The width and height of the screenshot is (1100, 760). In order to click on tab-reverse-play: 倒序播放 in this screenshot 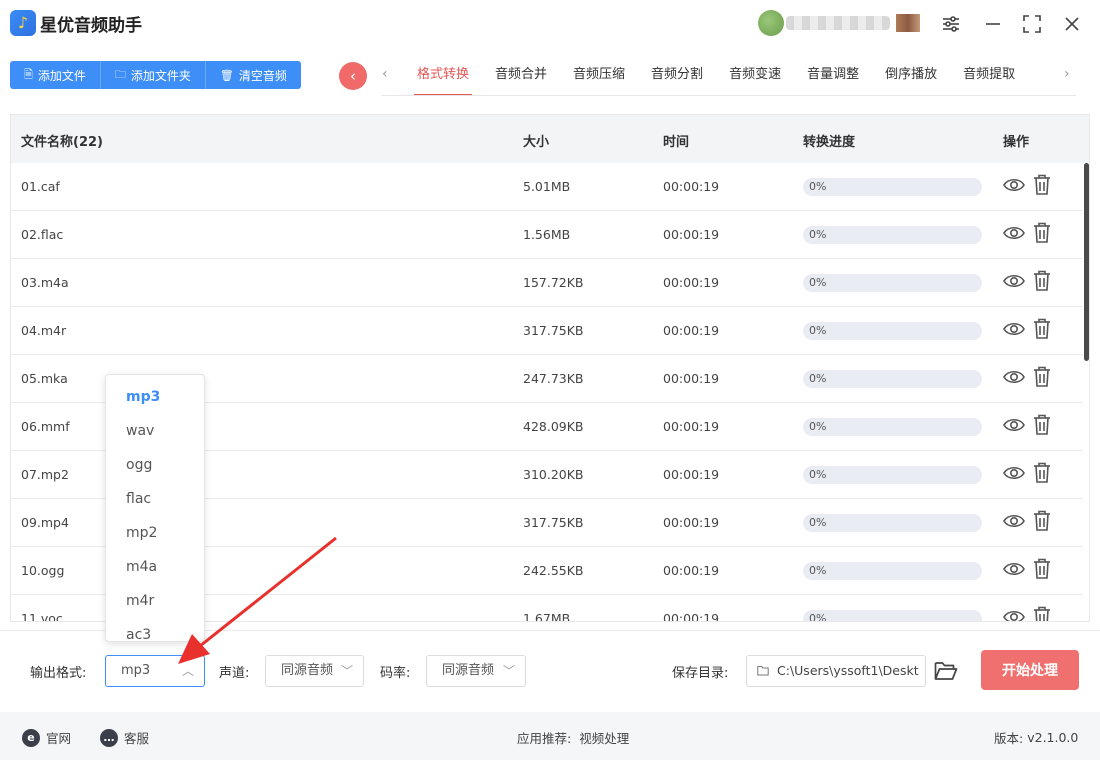, I will do `click(911, 77)`.